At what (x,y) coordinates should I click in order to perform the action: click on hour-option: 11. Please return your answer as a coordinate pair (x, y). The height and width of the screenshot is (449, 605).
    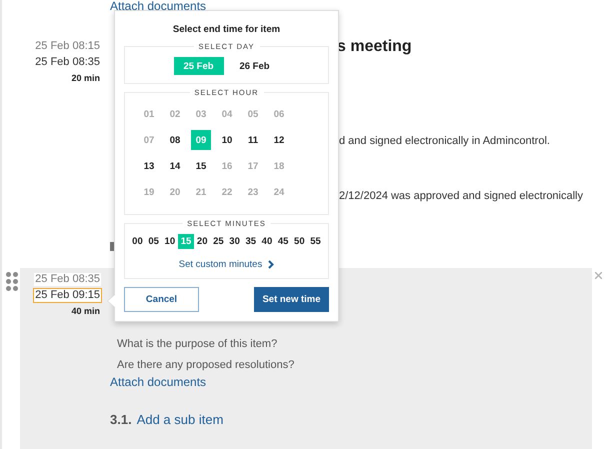
    Looking at the image, I should click on (253, 140).